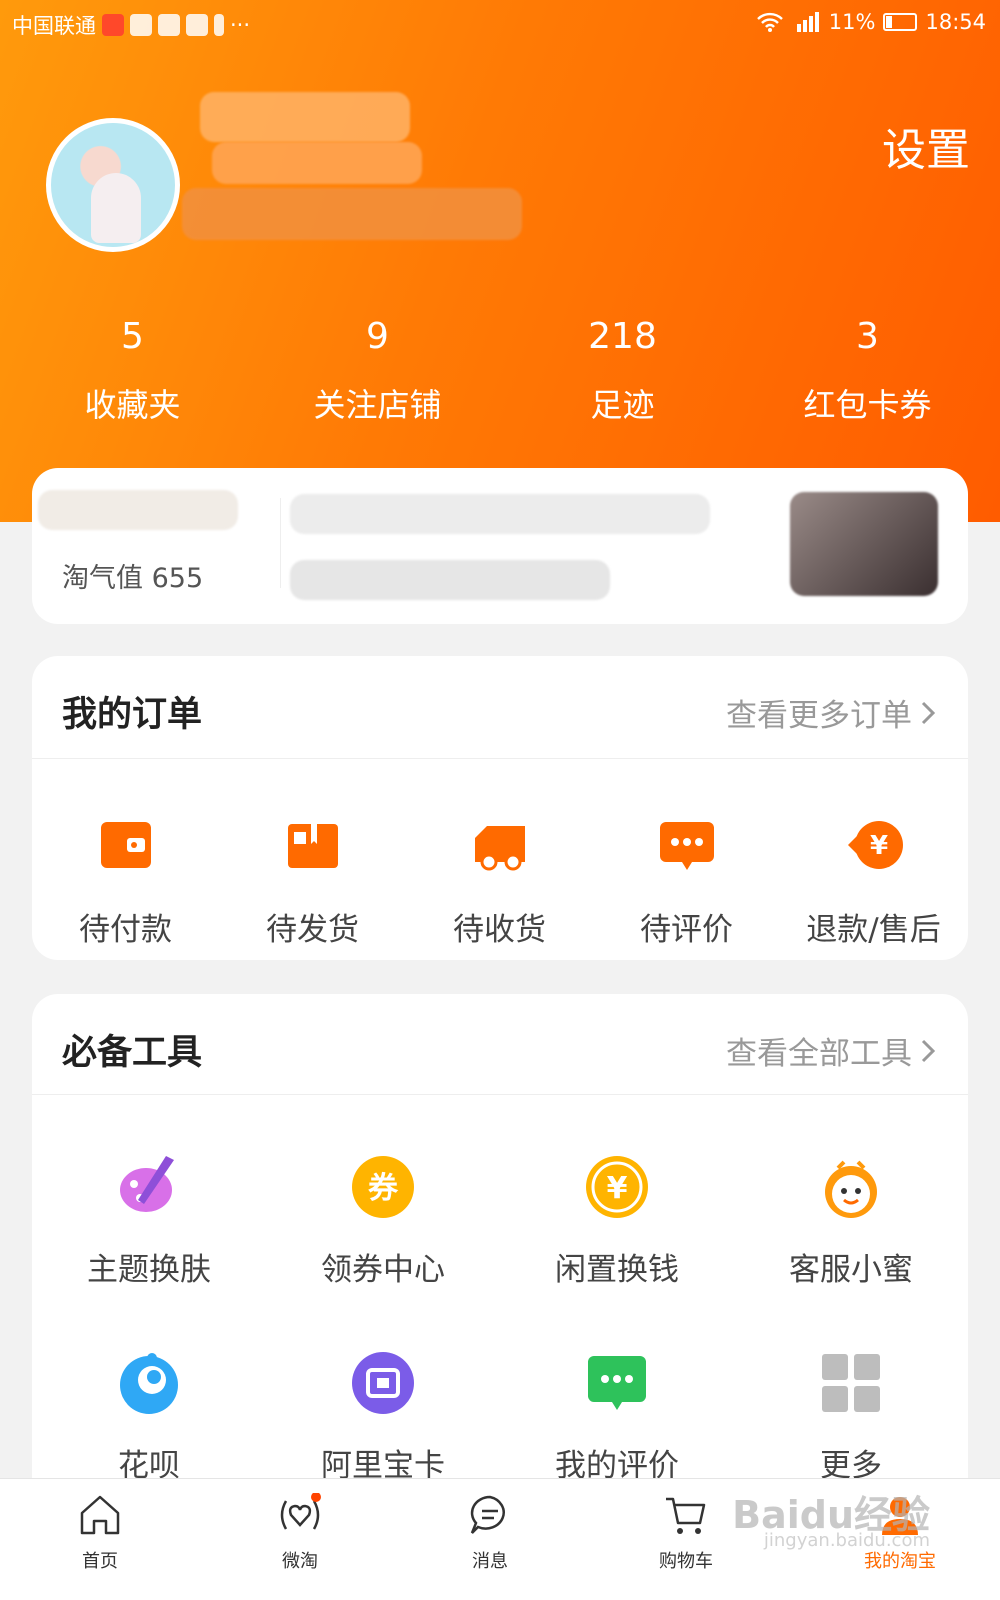 The width and height of the screenshot is (1000, 1600). Describe the element at coordinates (617, 1417) in the screenshot. I see `tool-my-reviews: 我的评价` at that location.